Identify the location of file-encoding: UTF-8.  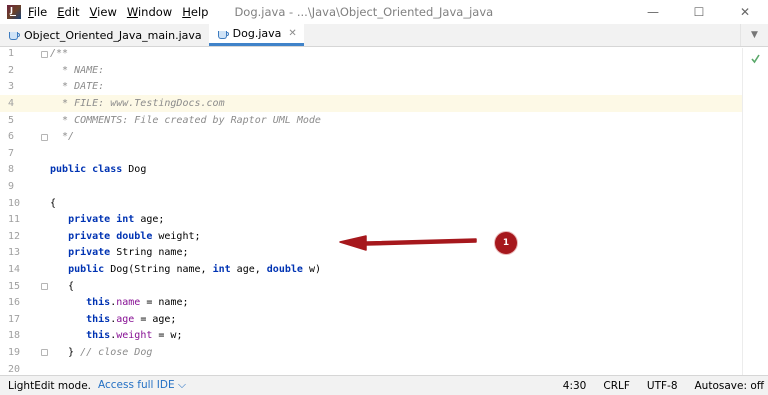
(662, 386).